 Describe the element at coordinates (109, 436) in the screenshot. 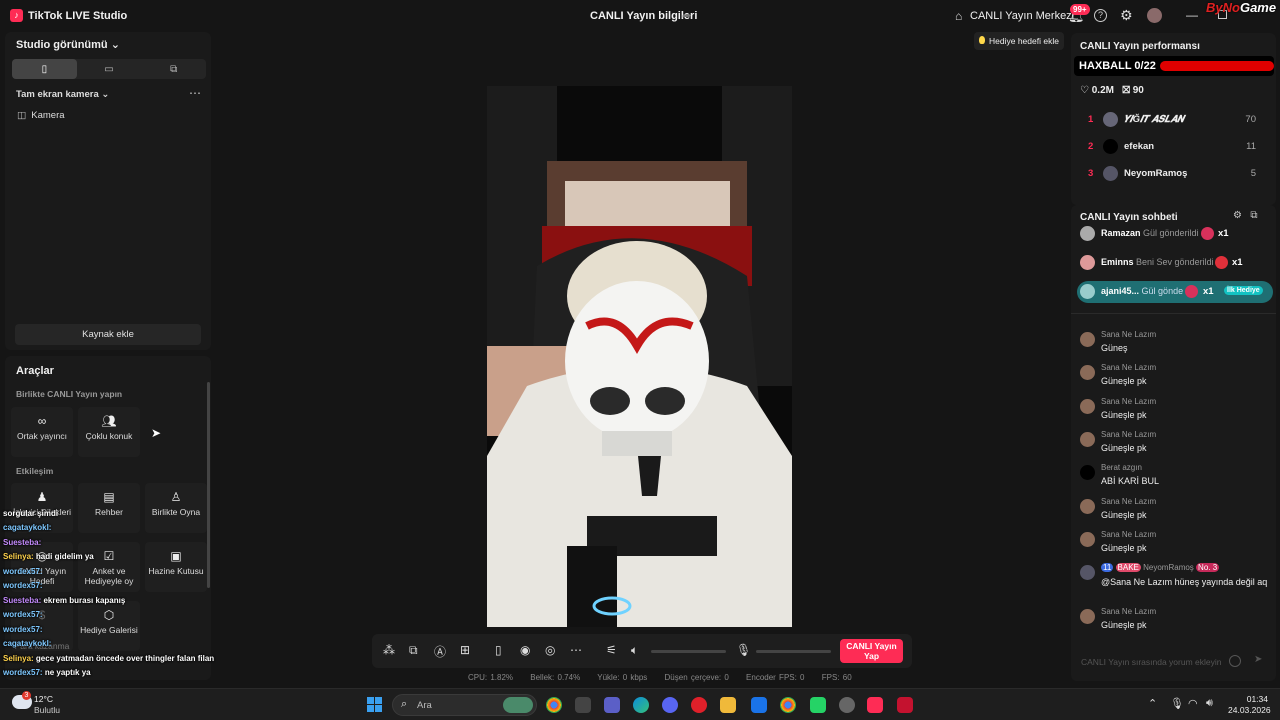

I see `tool-label: Çoklu konuk` at that location.